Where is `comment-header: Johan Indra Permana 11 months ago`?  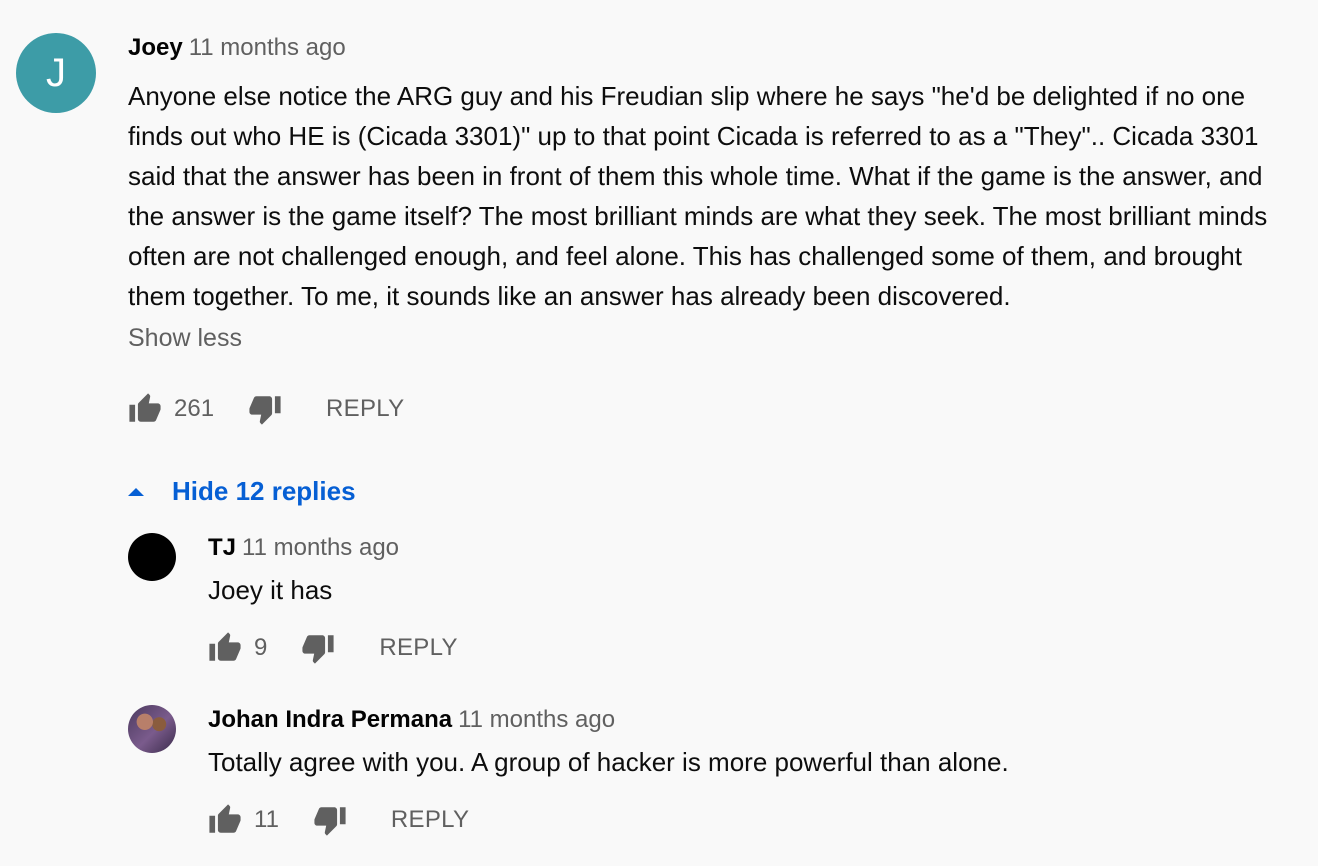
comment-header: Johan Indra Permana 11 months ago is located at coordinates (608, 720).